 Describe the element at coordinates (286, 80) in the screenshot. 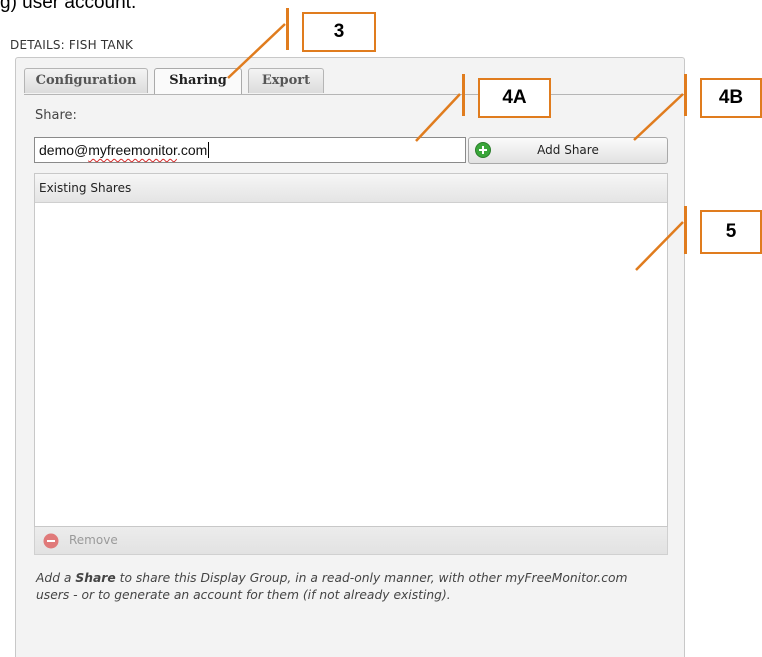

I see `tab-export: Export` at that location.